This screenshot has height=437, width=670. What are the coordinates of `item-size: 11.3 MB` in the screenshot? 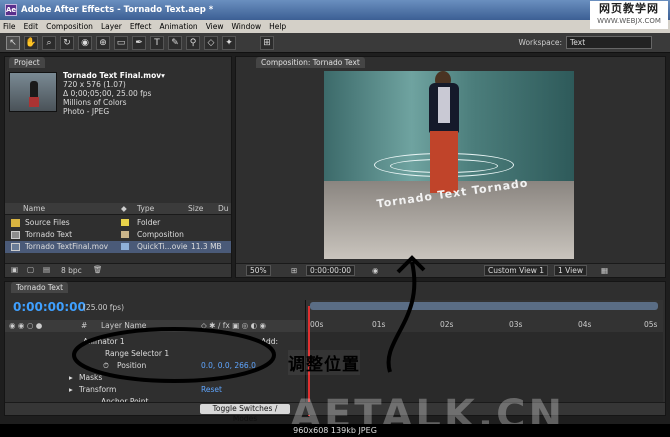 It's located at (206, 246).